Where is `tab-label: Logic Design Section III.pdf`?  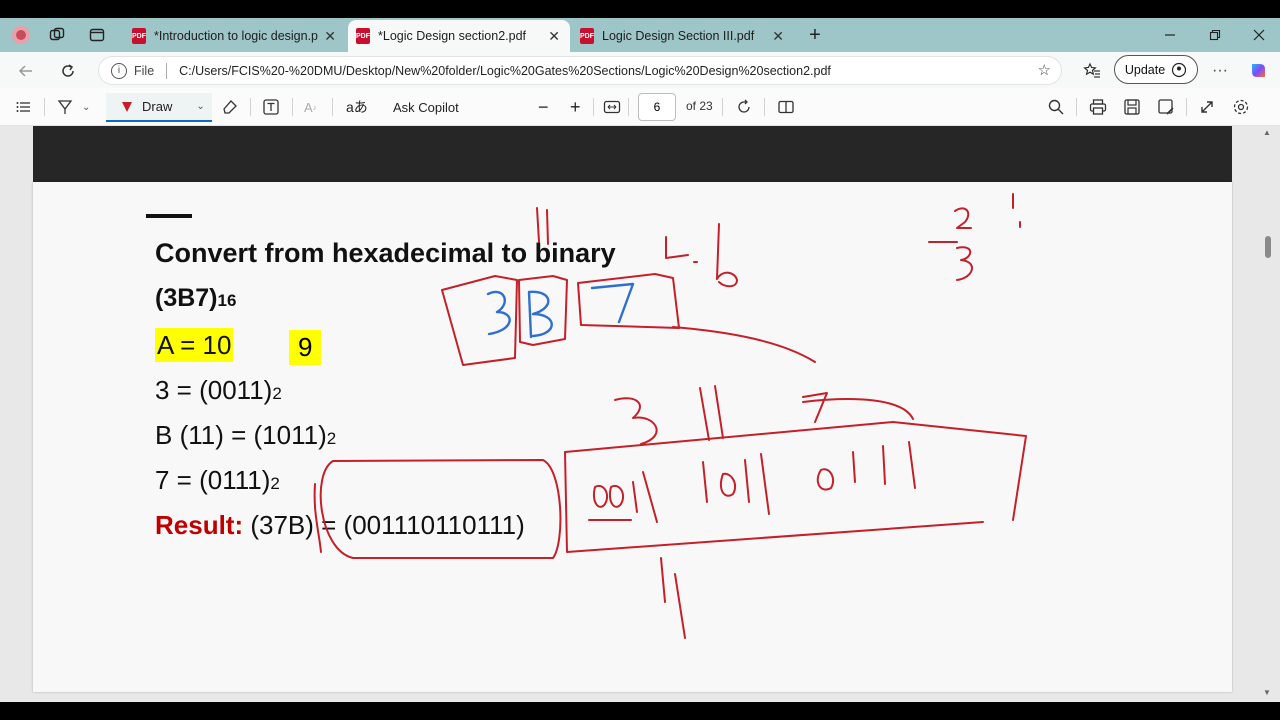
tab-label: Logic Design Section III.pdf is located at coordinates (678, 36).